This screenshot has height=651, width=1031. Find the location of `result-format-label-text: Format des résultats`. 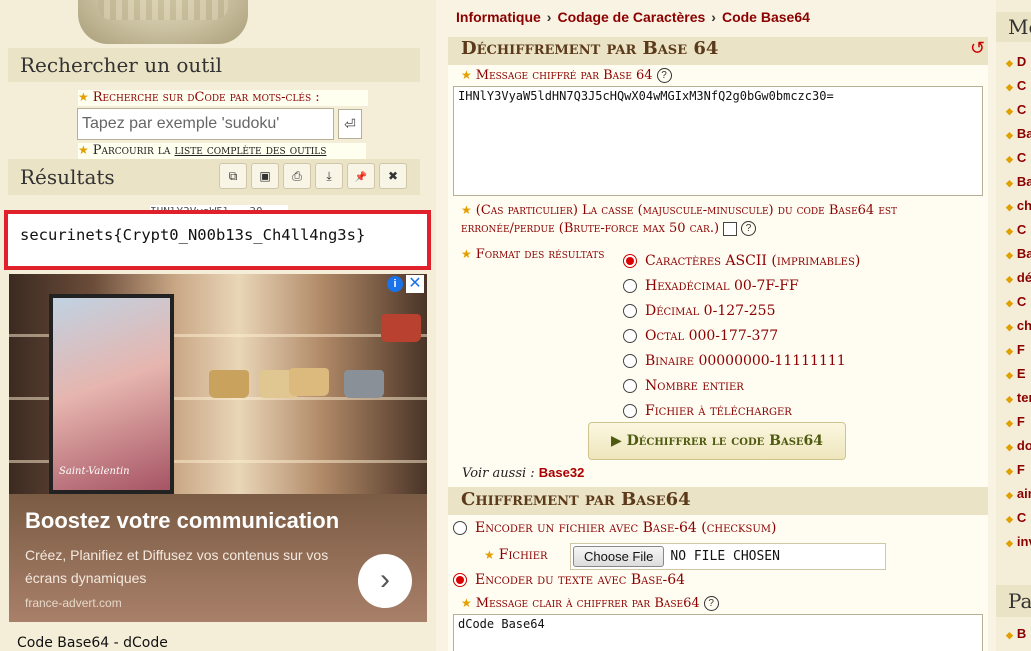

result-format-label-text: Format des résultats is located at coordinates (540, 254).